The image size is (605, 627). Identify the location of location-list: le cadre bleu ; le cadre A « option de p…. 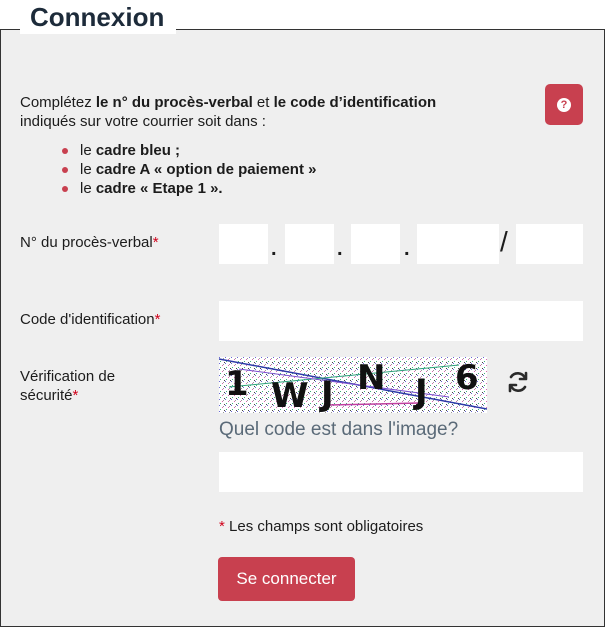
(189, 169).